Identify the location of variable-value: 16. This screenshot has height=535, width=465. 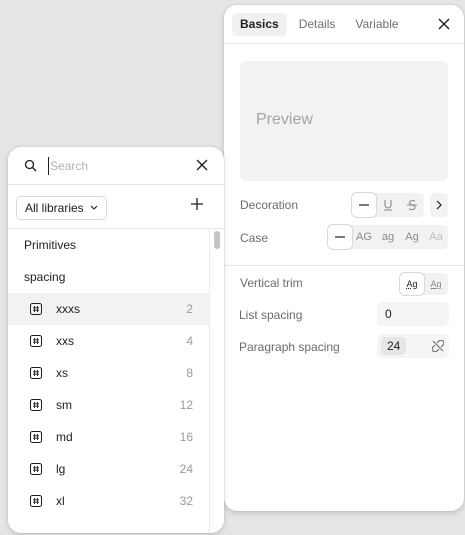
(186, 437).